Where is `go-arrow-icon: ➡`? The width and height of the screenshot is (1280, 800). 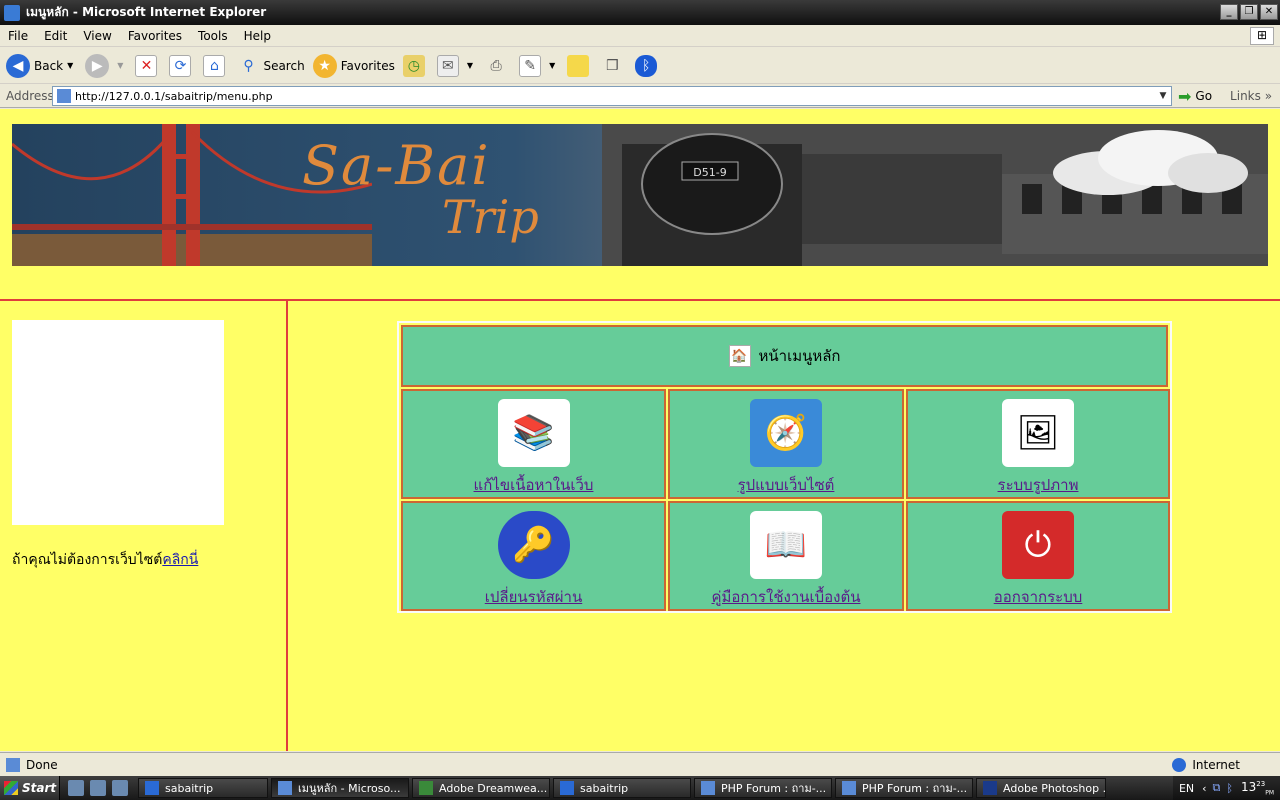 go-arrow-icon: ➡ is located at coordinates (1185, 96).